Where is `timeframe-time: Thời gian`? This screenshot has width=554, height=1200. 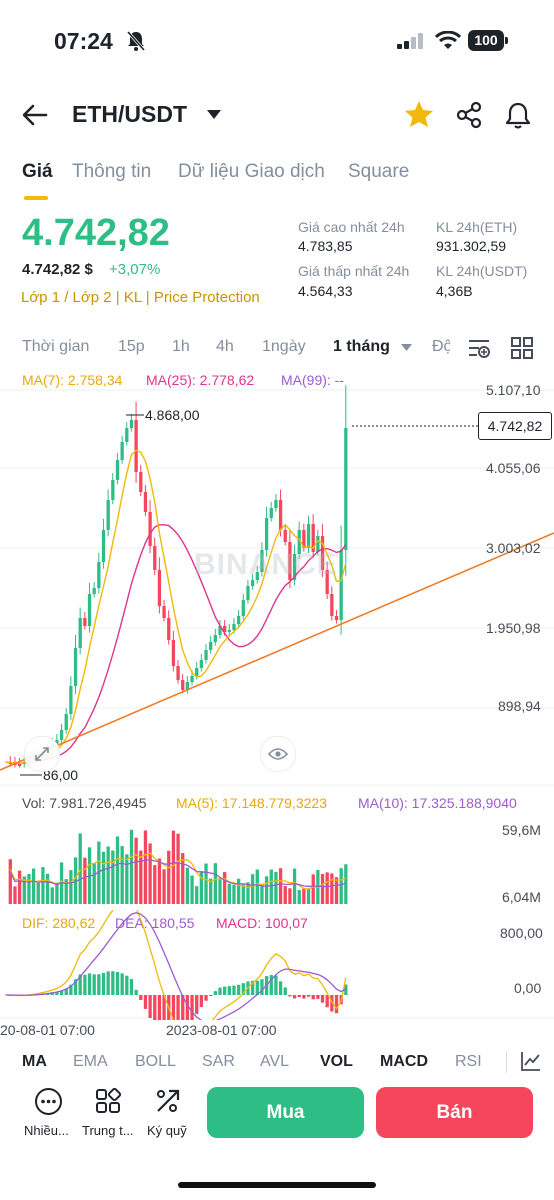 timeframe-time: Thời gian is located at coordinates (55, 347).